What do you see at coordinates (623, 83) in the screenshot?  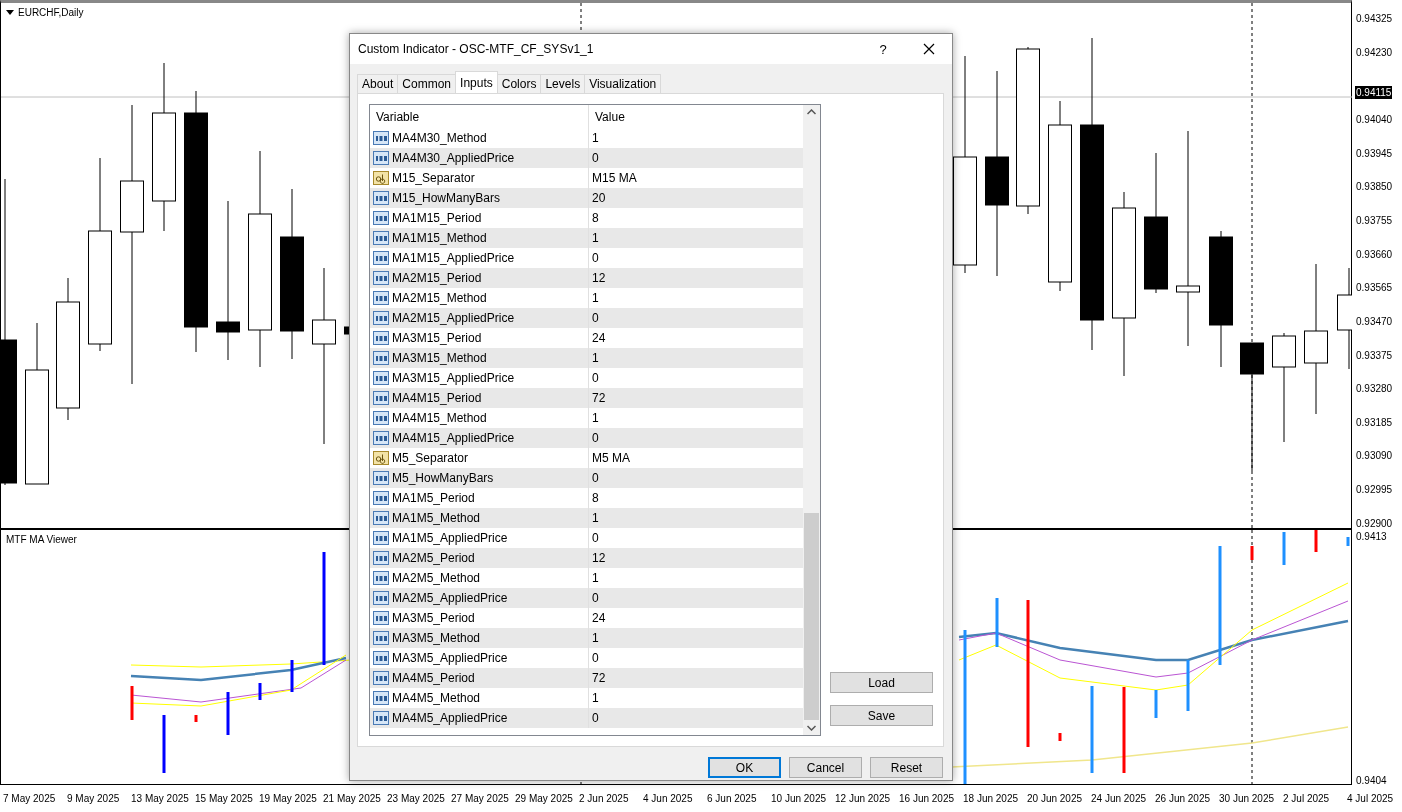 I see `tab: Visualization` at bounding box center [623, 83].